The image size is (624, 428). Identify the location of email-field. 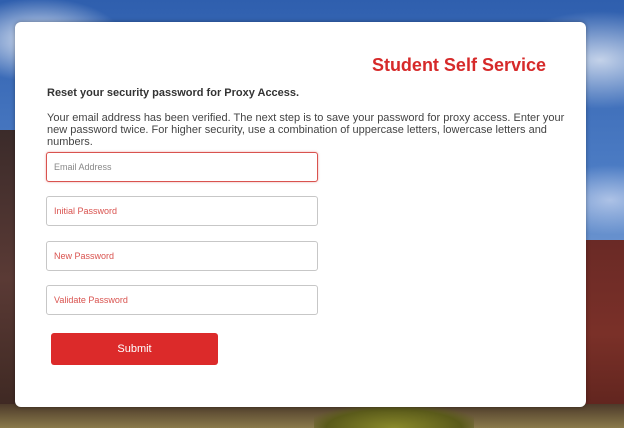
(182, 167).